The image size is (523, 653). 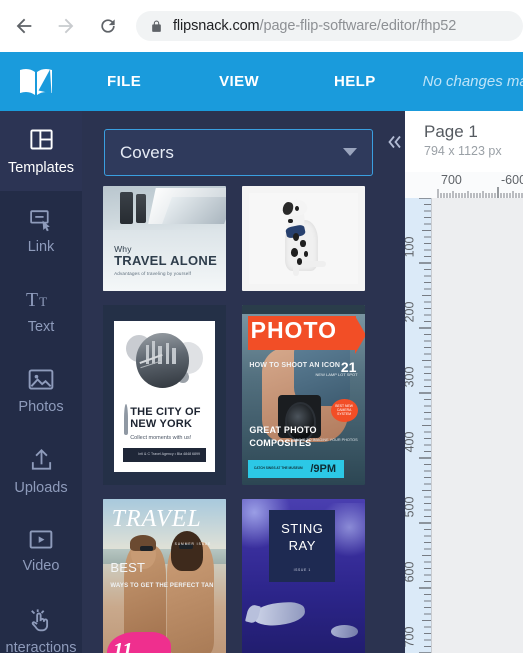 What do you see at coordinates (411, 637) in the screenshot?
I see `ruler-v-label: 700` at bounding box center [411, 637].